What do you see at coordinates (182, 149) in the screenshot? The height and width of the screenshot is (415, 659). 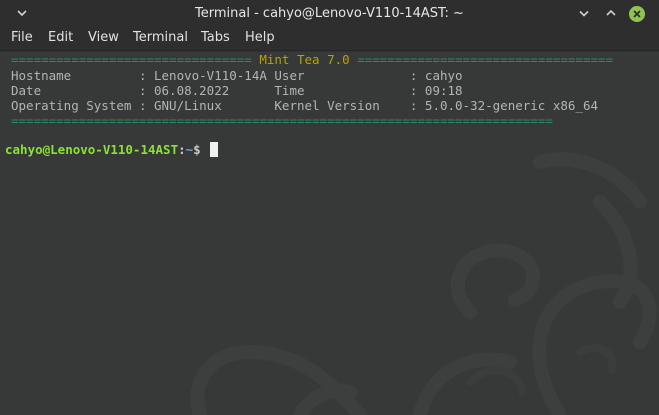 I see `prompt-colon: :` at bounding box center [182, 149].